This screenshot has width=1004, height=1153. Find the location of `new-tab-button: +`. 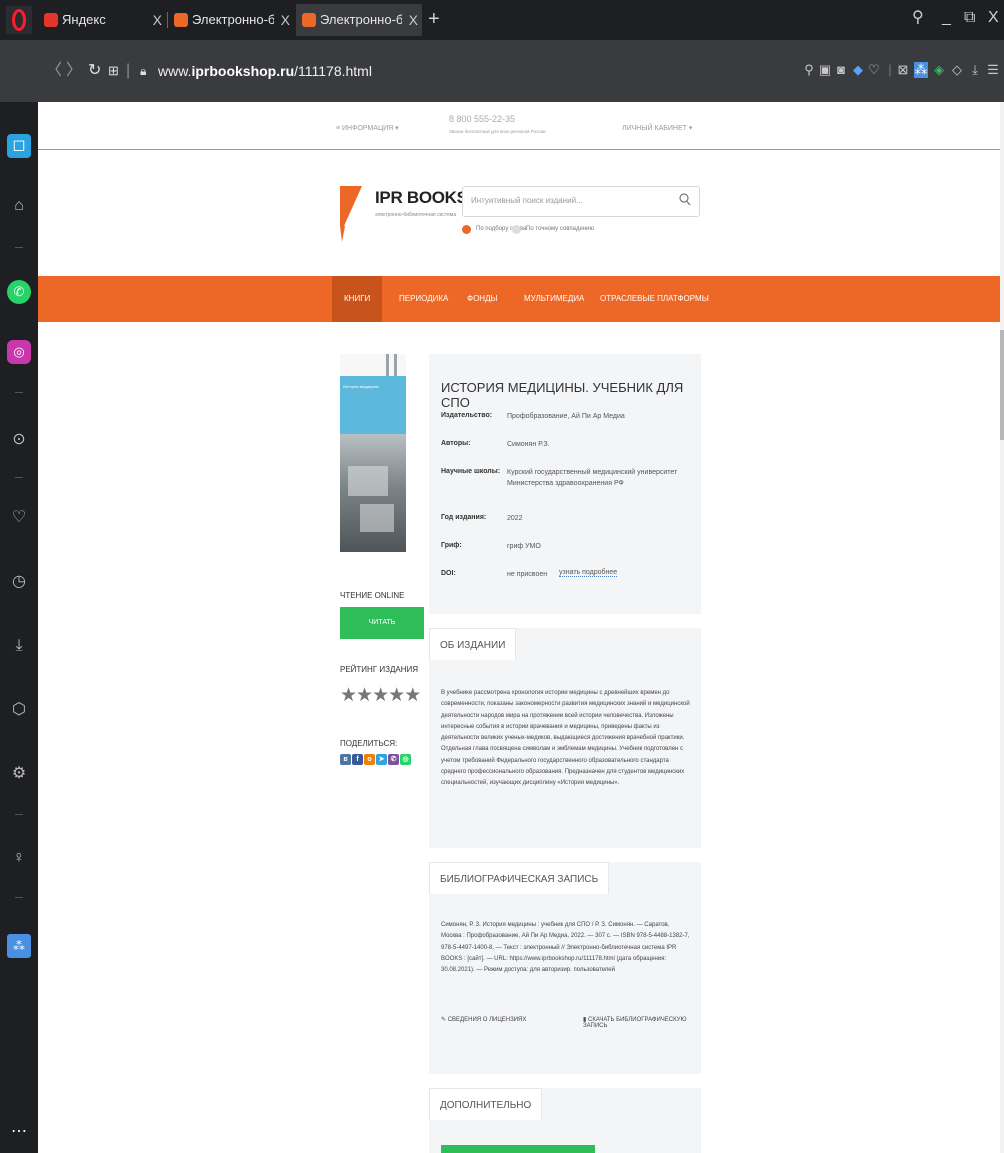

new-tab-button: + is located at coordinates (434, 19).